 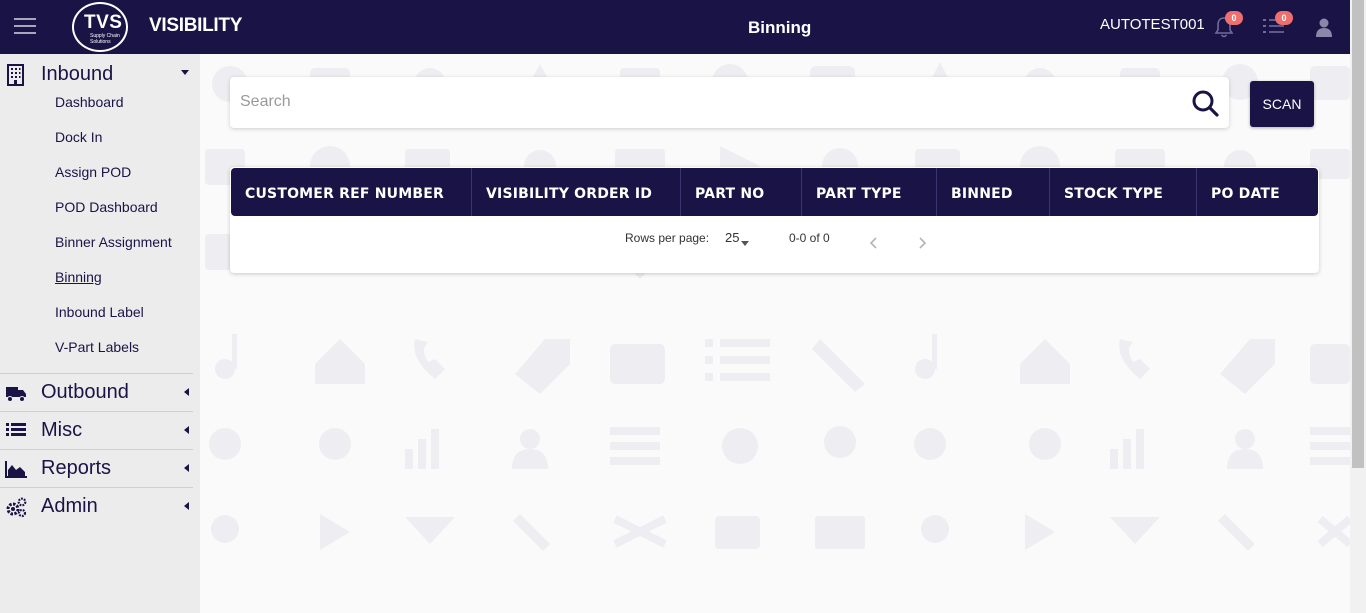 What do you see at coordinates (16, 429) in the screenshot?
I see `list-icon` at bounding box center [16, 429].